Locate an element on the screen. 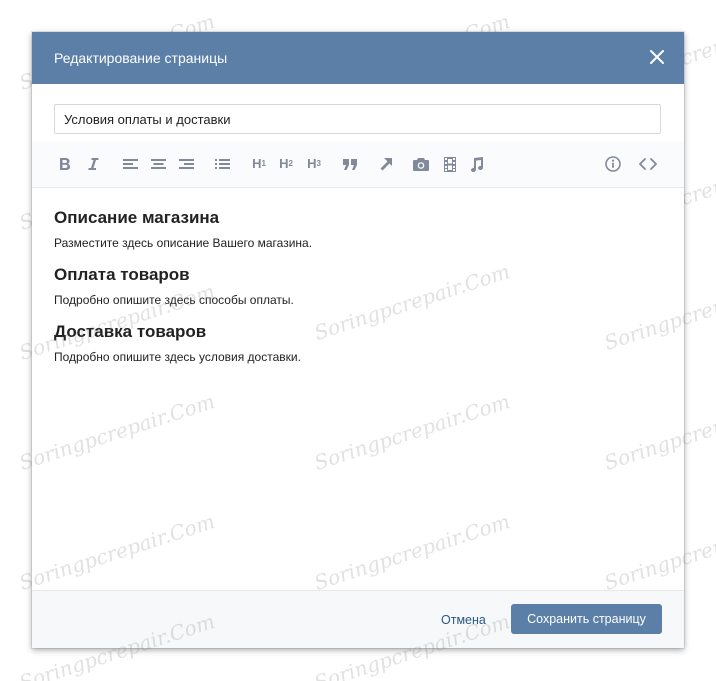  align-center-icon is located at coordinates (158, 164).